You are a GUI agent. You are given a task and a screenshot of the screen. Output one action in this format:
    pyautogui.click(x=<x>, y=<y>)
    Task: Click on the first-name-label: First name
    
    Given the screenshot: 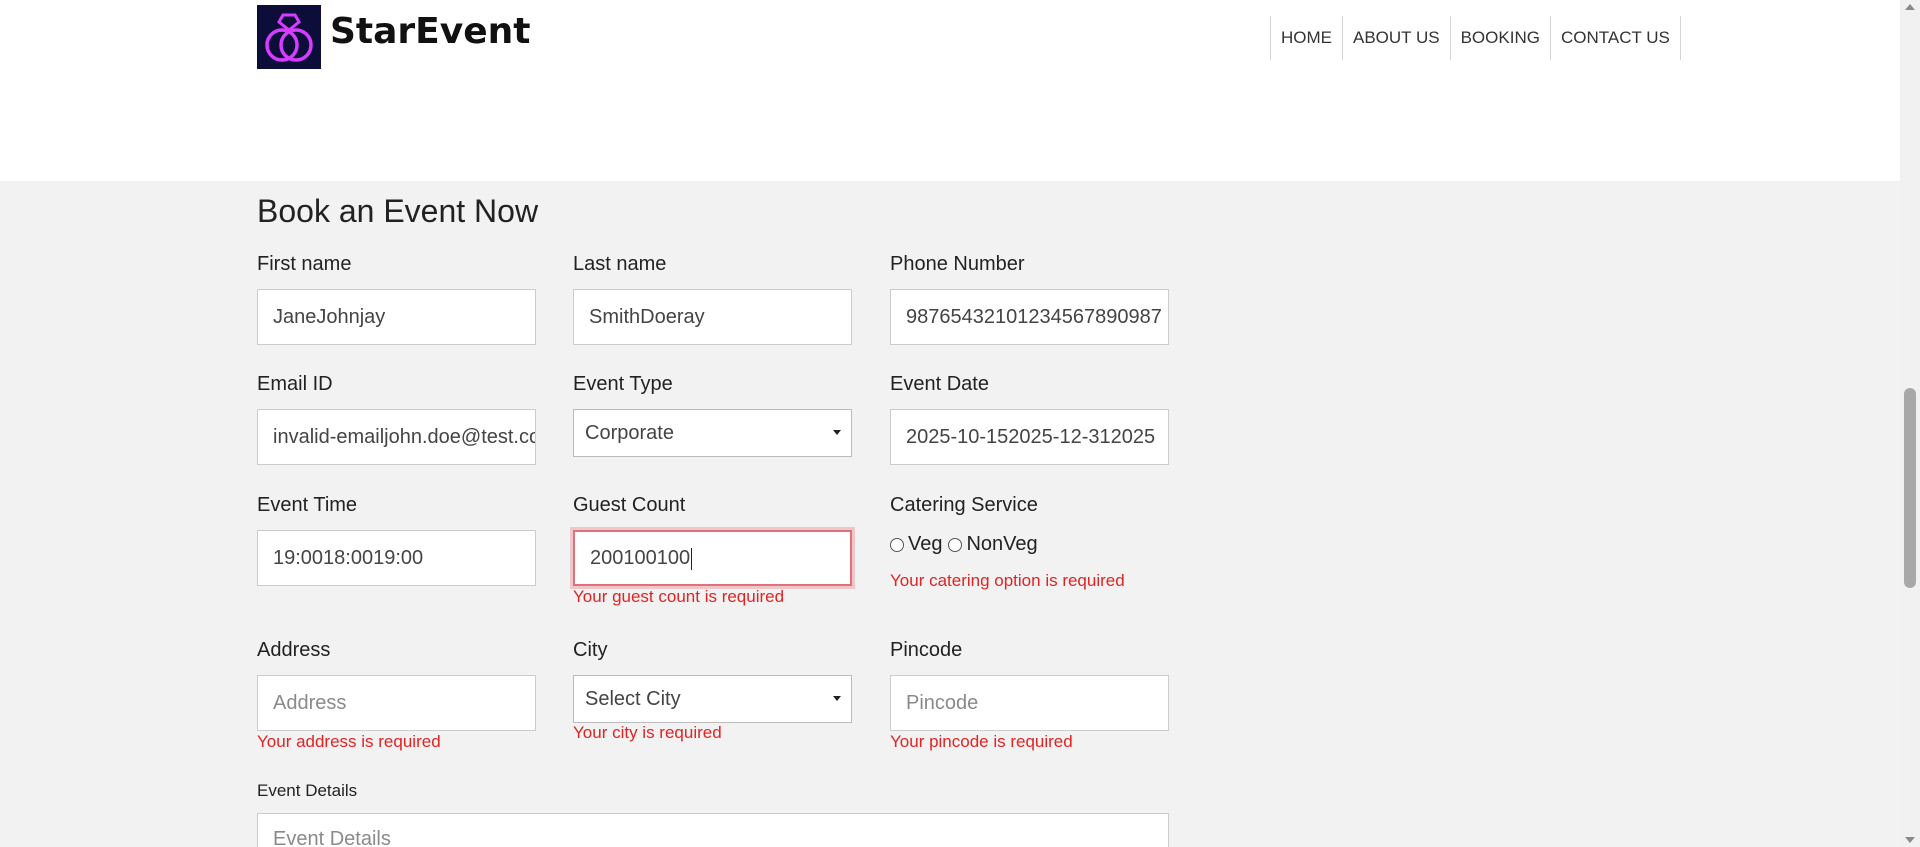 What is the action you would take?
    pyautogui.click(x=304, y=264)
    